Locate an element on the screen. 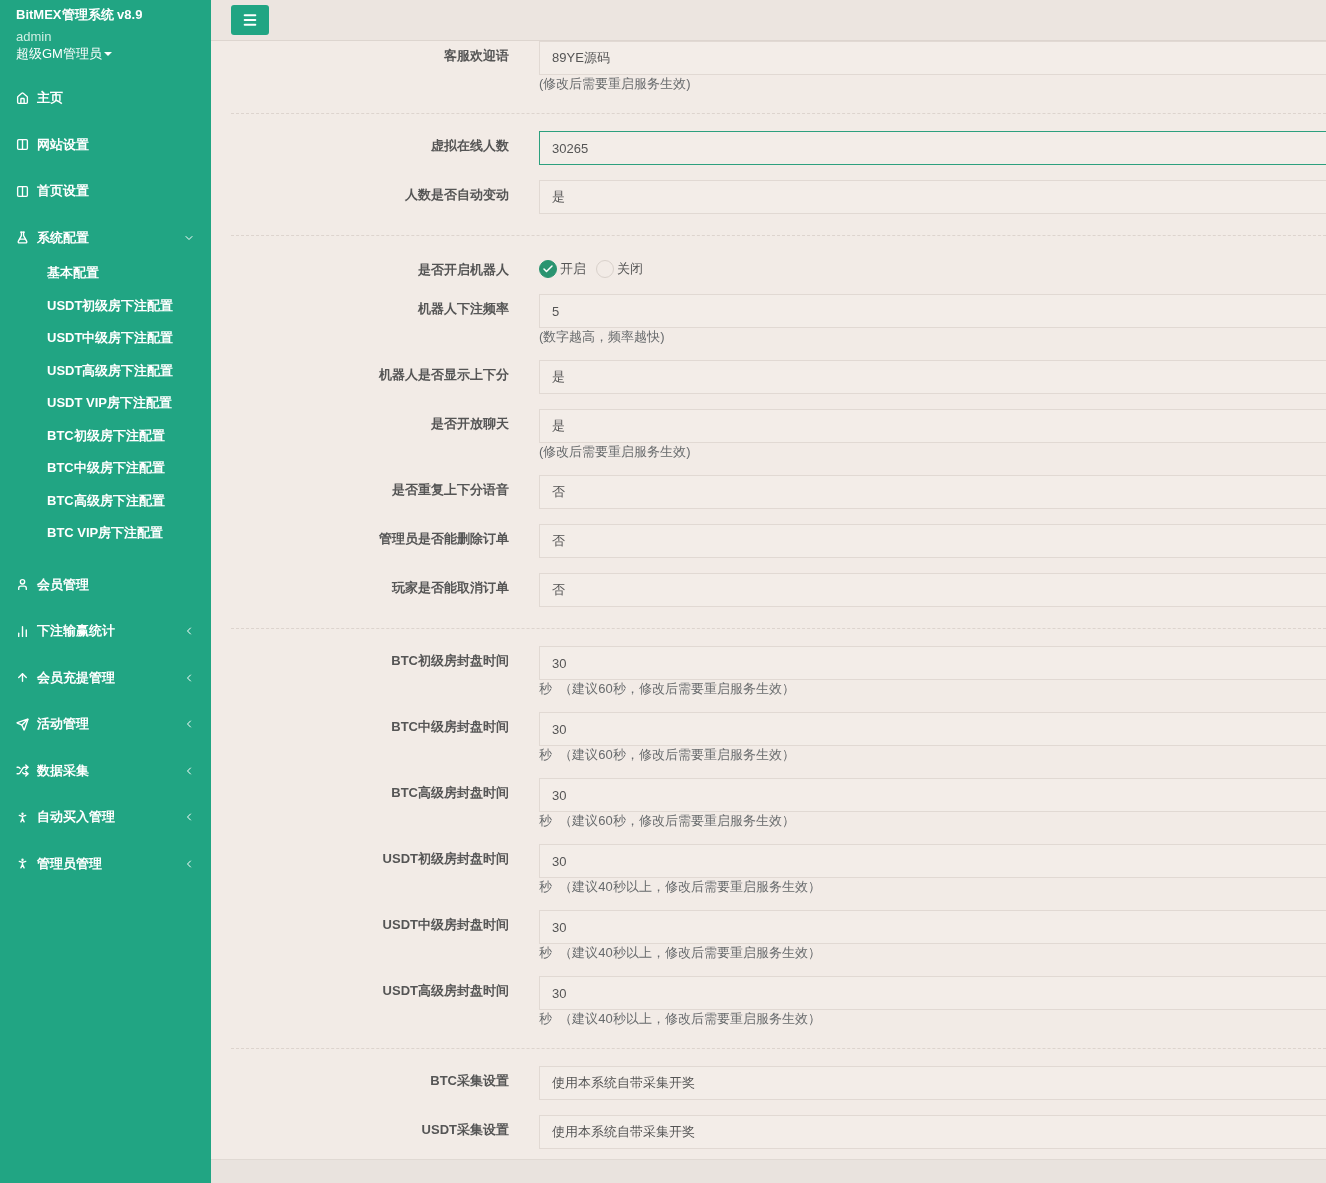  check-icon is located at coordinates (548, 269).